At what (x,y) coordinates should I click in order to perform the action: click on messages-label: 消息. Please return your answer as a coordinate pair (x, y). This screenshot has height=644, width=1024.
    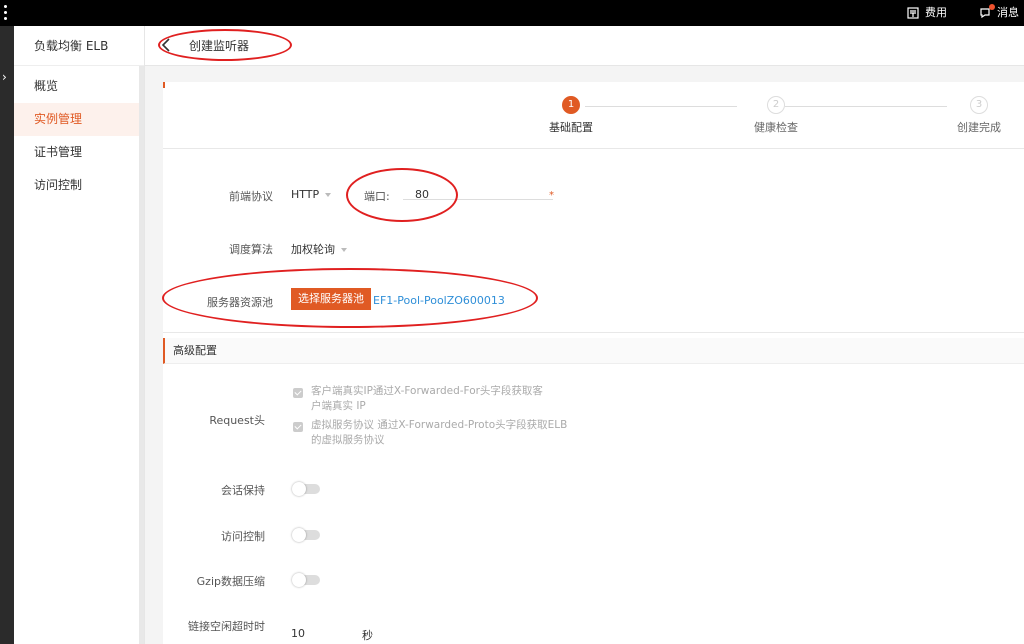
    Looking at the image, I should click on (1008, 12).